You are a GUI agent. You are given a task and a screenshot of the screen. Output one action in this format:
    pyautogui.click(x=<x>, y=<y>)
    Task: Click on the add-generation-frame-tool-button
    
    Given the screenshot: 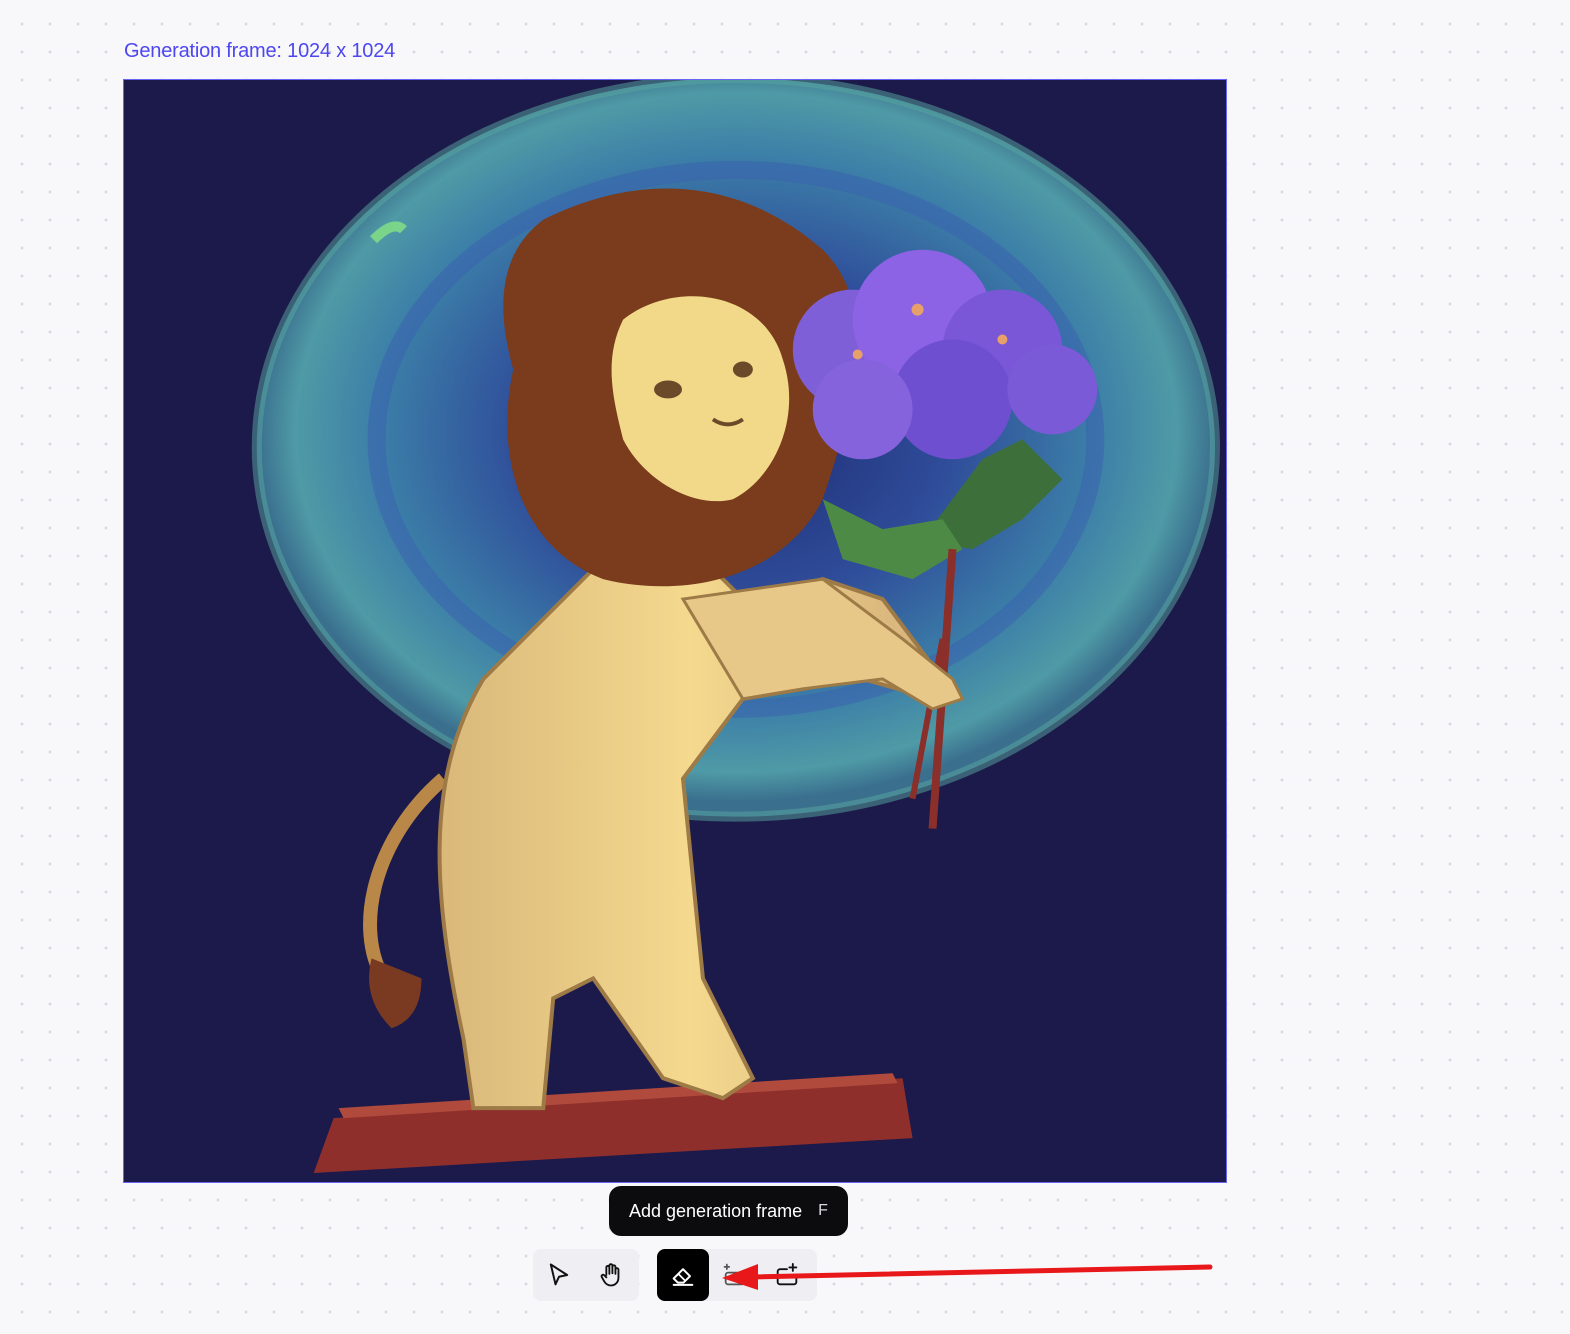 What is the action you would take?
    pyautogui.click(x=787, y=1275)
    